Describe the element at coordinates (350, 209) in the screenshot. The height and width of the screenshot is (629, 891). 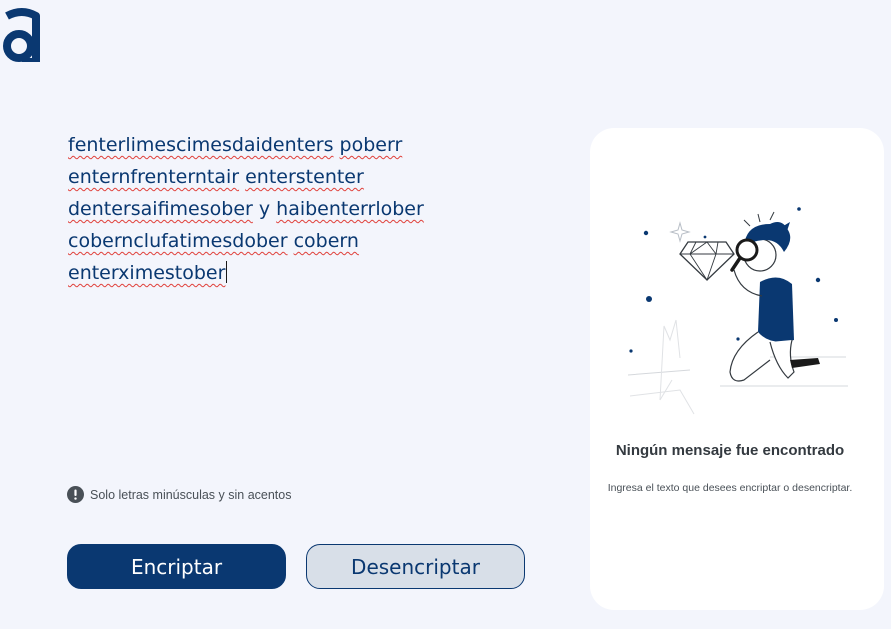
I see `misspelled-word: haibenterrlober` at that location.